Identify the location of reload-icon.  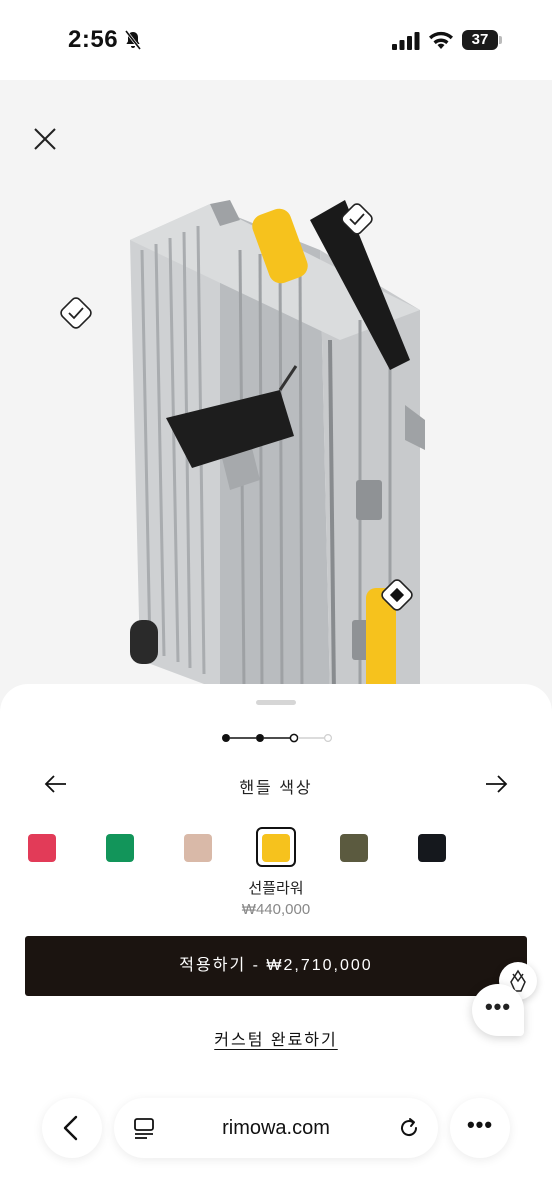
(409, 1128).